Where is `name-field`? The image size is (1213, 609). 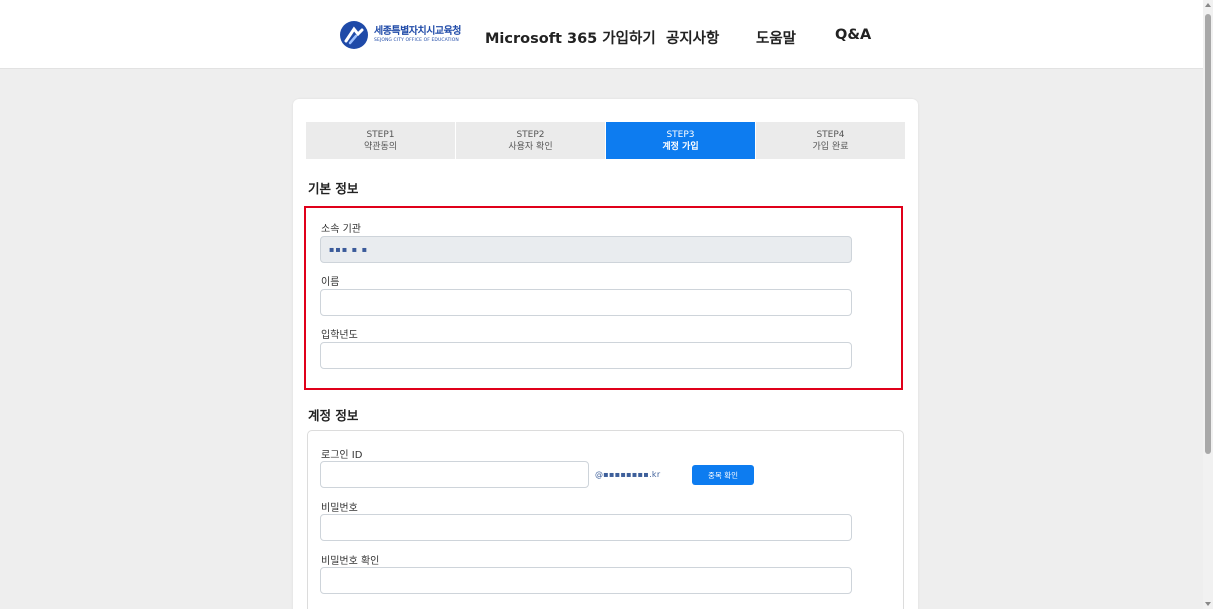
name-field is located at coordinates (586, 302).